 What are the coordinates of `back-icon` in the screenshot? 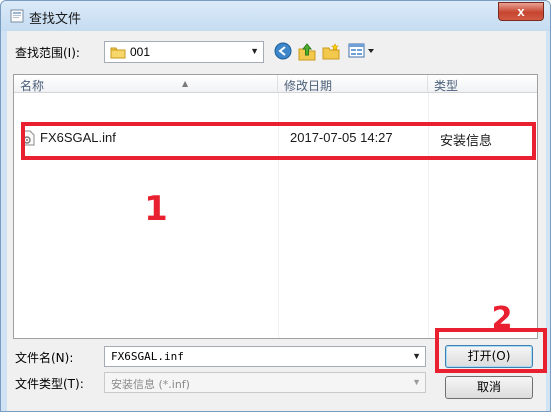 It's located at (283, 51).